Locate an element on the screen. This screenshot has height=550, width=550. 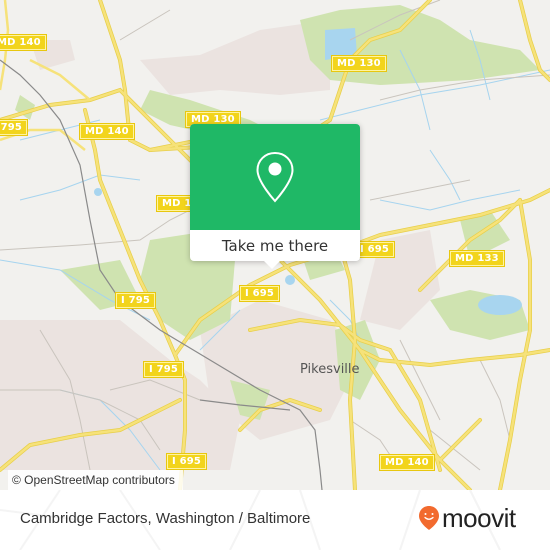
moovit-pin-icon is located at coordinates (429, 518).